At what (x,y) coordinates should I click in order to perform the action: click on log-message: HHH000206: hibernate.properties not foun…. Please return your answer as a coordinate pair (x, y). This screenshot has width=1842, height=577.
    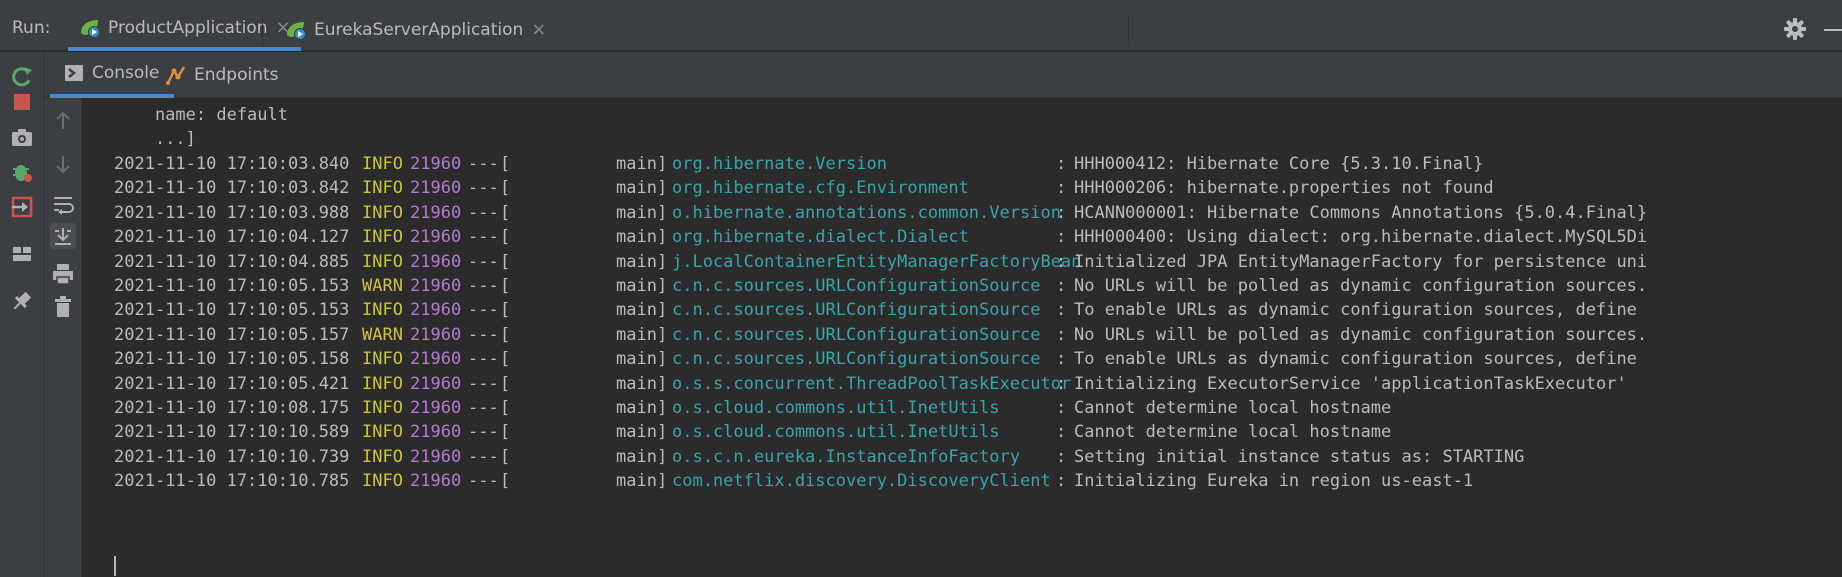
    Looking at the image, I should click on (1284, 188).